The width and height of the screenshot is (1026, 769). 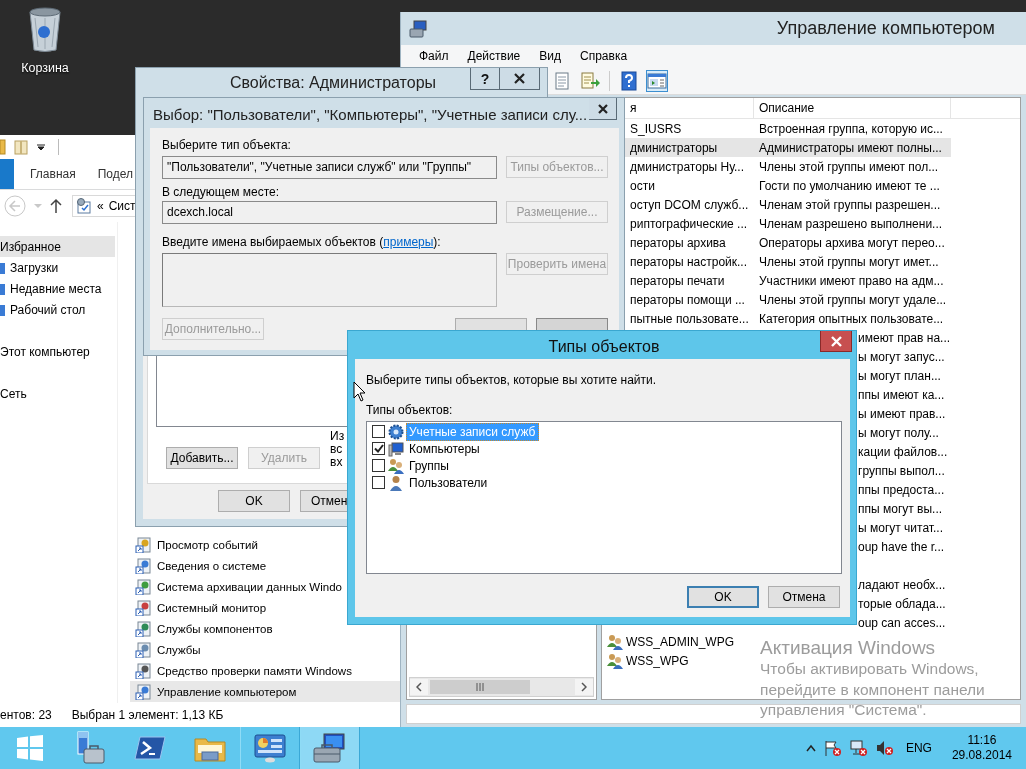 What do you see at coordinates (656, 128) in the screenshot?
I see `table-cell: S_IUSRS` at bounding box center [656, 128].